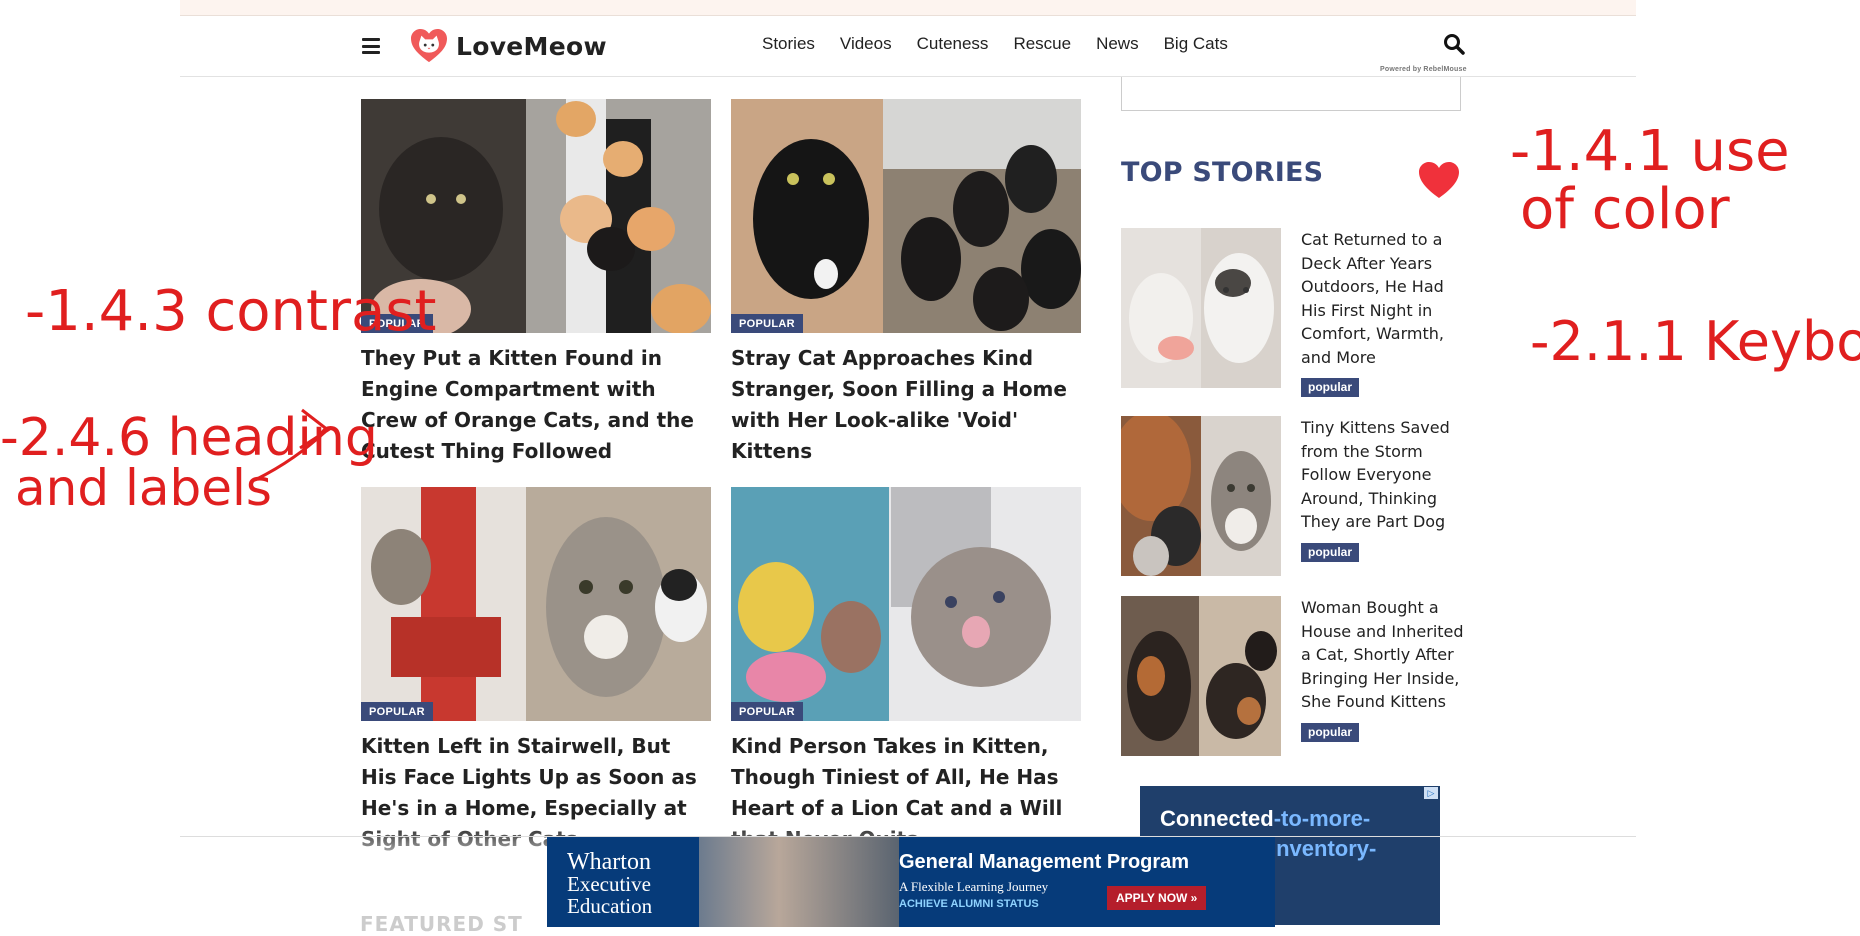 This screenshot has width=1860, height=936. I want to click on ad-brand-line2: Executive, so click(609, 884).